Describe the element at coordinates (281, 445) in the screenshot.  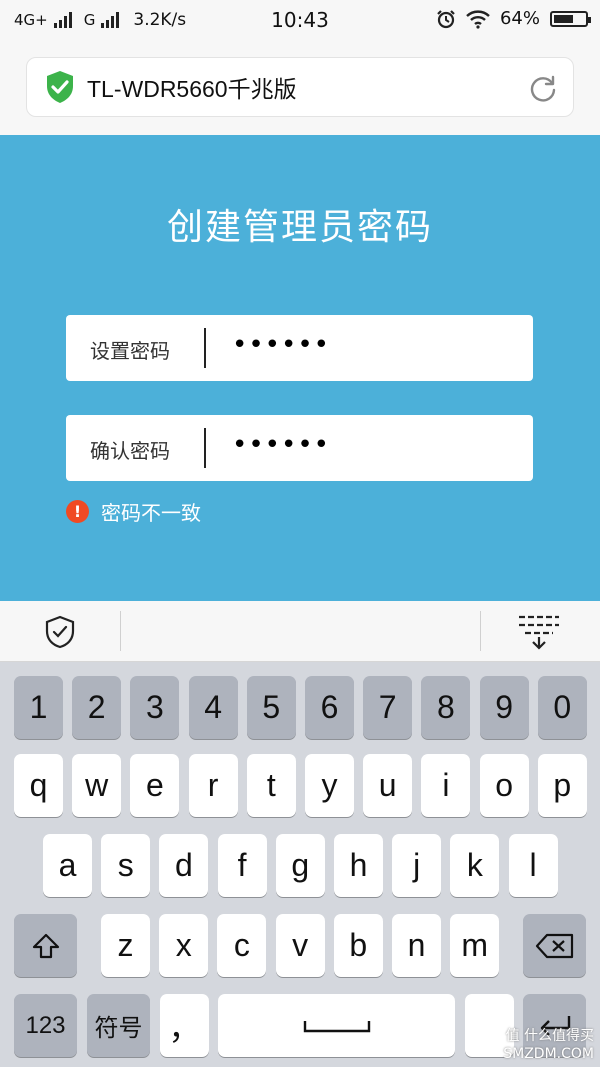
I see `confirm-password-input: ••••••` at that location.